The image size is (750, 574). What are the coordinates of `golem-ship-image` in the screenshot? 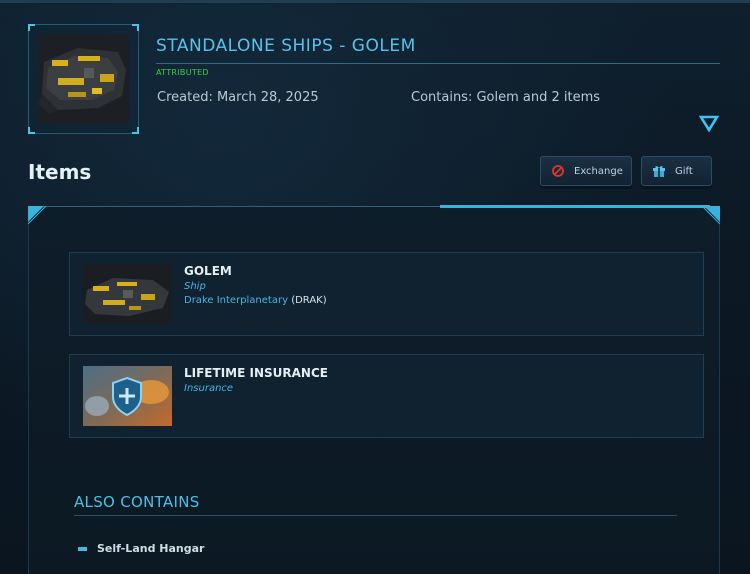 It's located at (83, 79).